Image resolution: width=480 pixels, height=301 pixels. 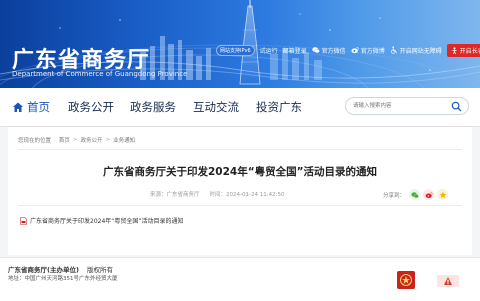 What do you see at coordinates (38, 107) in the screenshot?
I see `nav-item-home-label: 首页` at bounding box center [38, 107].